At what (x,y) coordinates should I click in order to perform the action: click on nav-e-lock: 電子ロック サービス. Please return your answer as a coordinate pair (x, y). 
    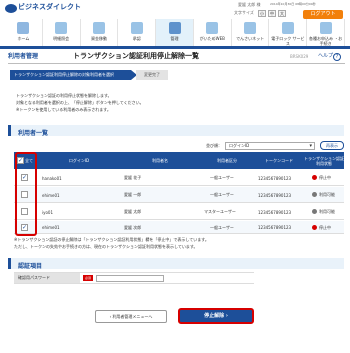
    Looking at the image, I should click on (288, 32).